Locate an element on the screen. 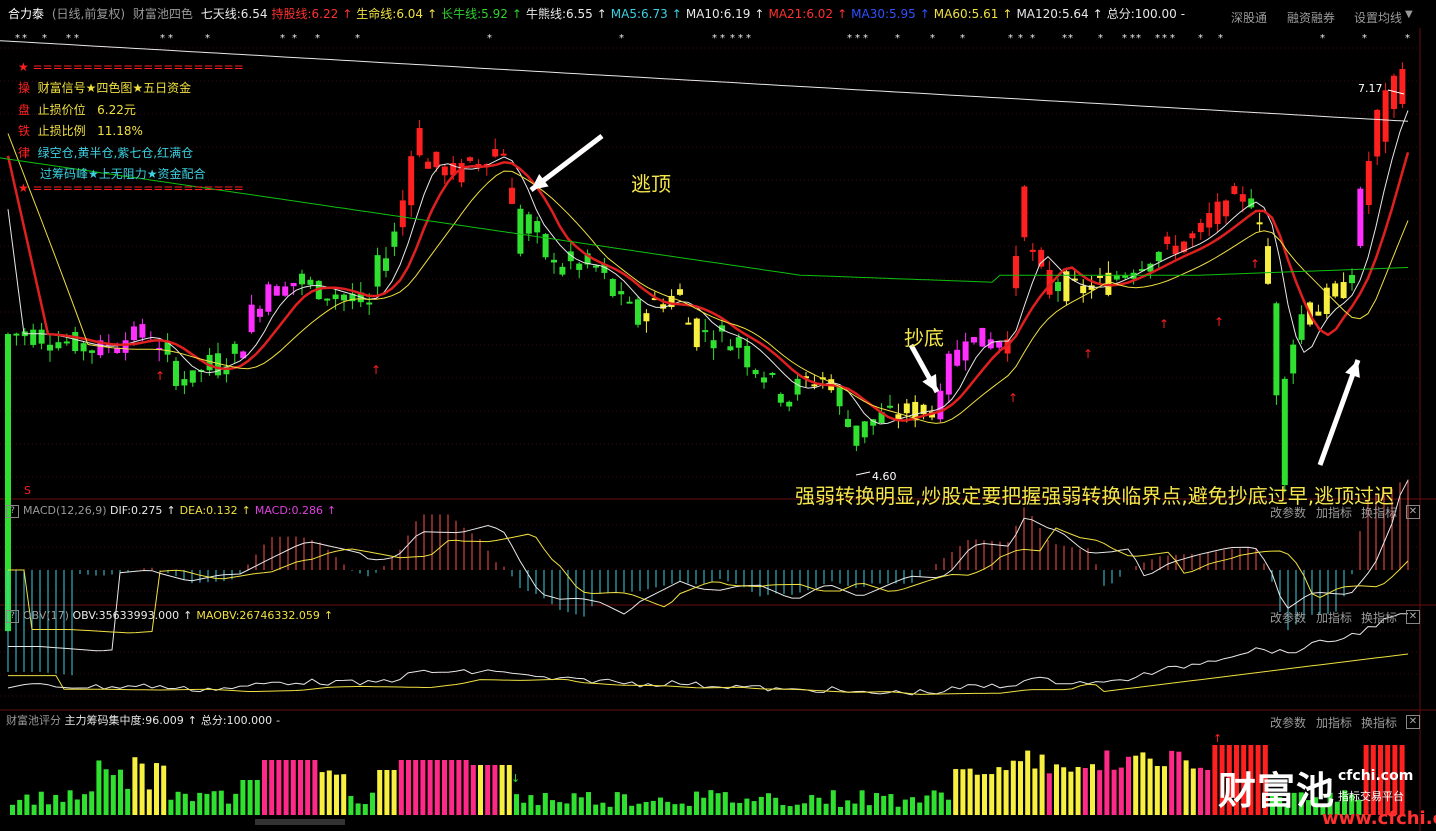 This screenshot has height=831, width=1436. macd-edit-params-button: 改参数 is located at coordinates (1288, 512).